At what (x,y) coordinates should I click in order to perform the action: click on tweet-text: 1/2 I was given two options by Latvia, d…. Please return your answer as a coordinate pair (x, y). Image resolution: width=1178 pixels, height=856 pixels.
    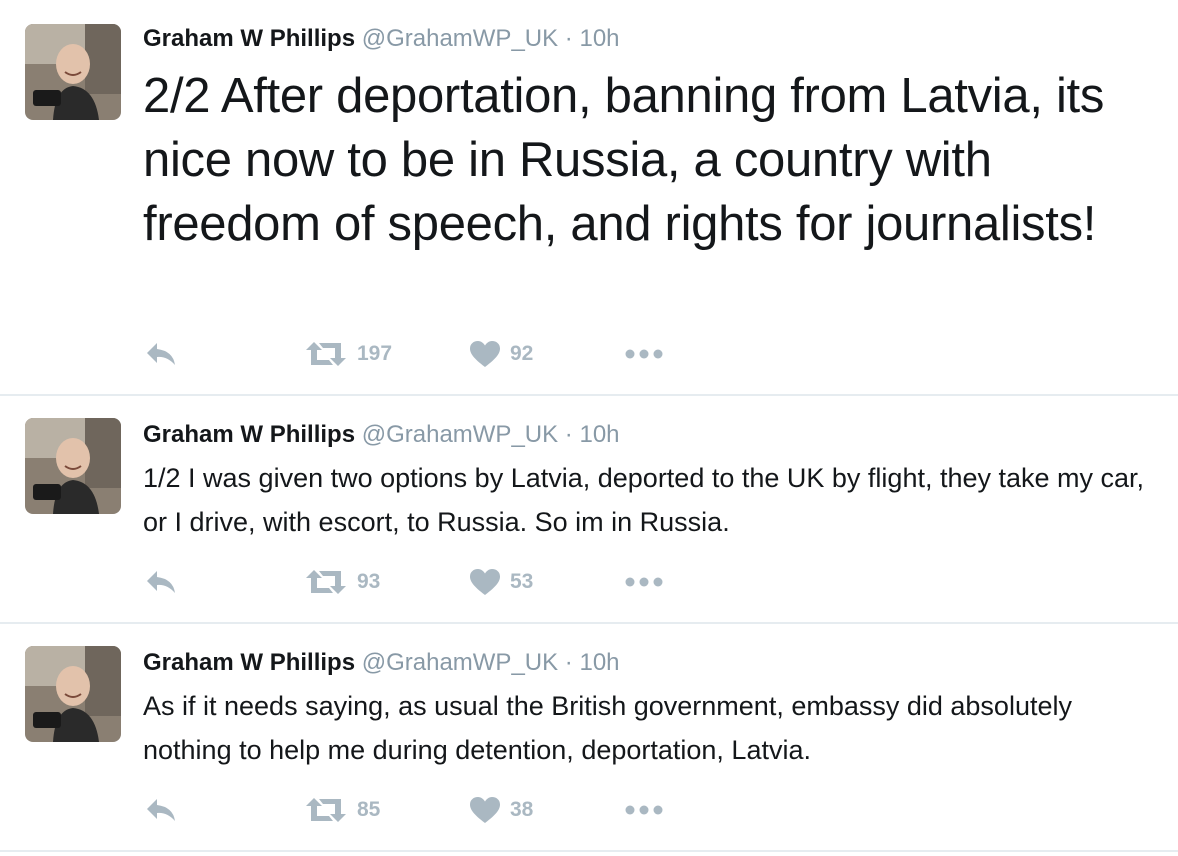
    Looking at the image, I should click on (644, 500).